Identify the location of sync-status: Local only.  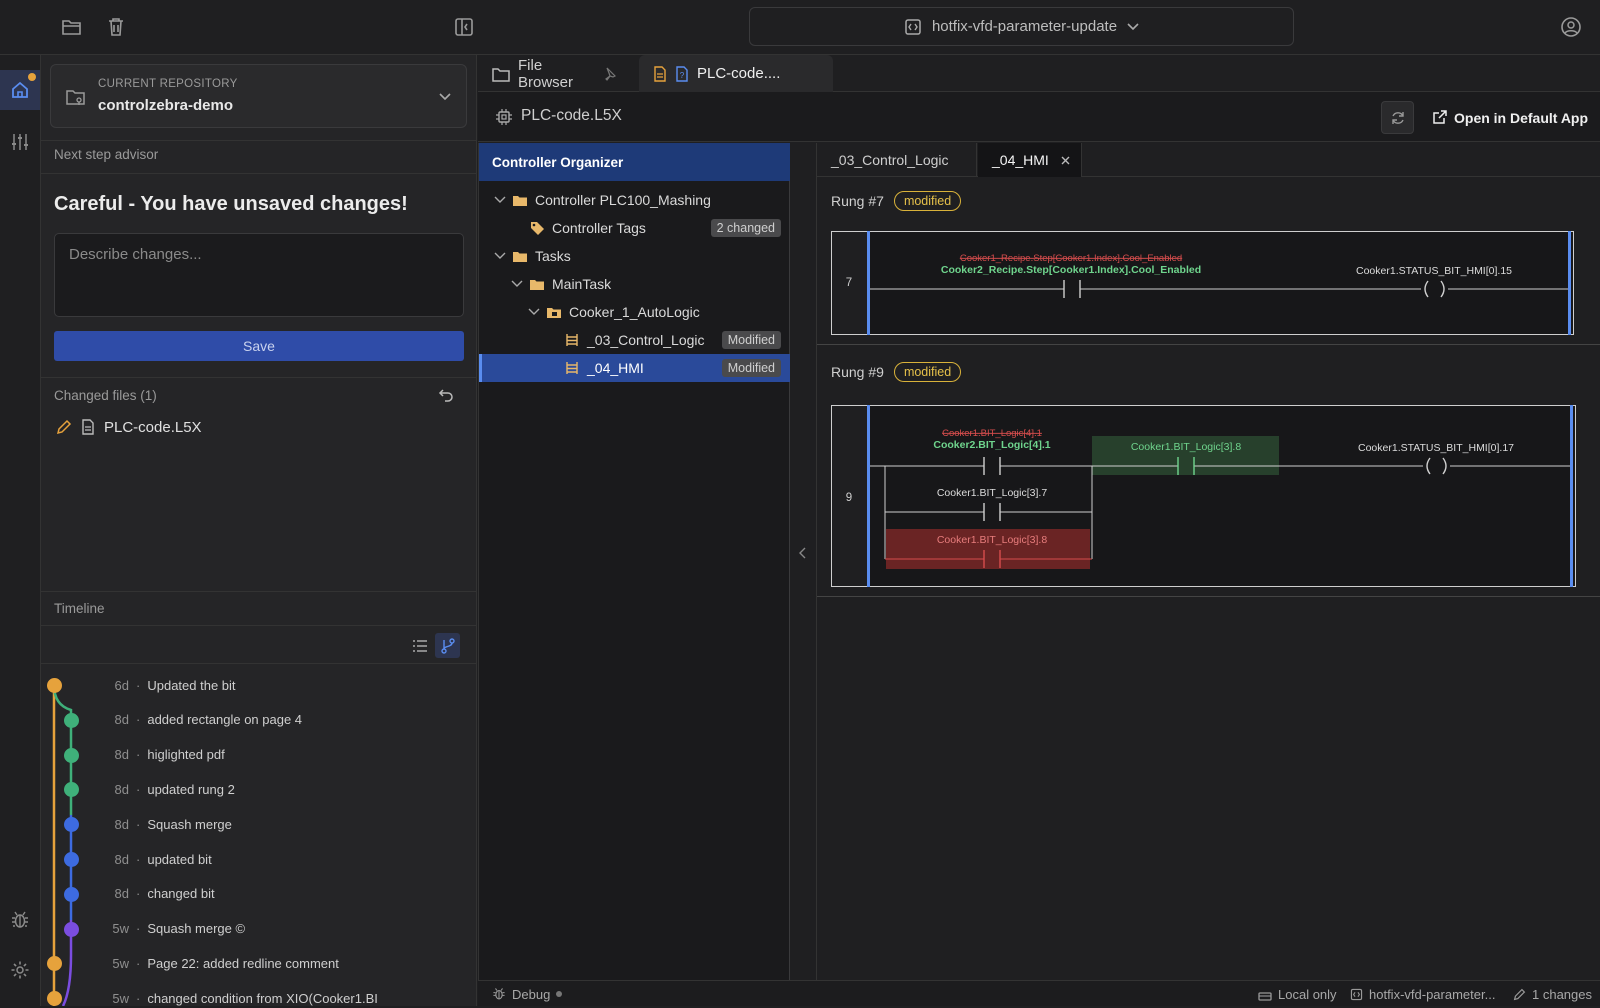
(1297, 994).